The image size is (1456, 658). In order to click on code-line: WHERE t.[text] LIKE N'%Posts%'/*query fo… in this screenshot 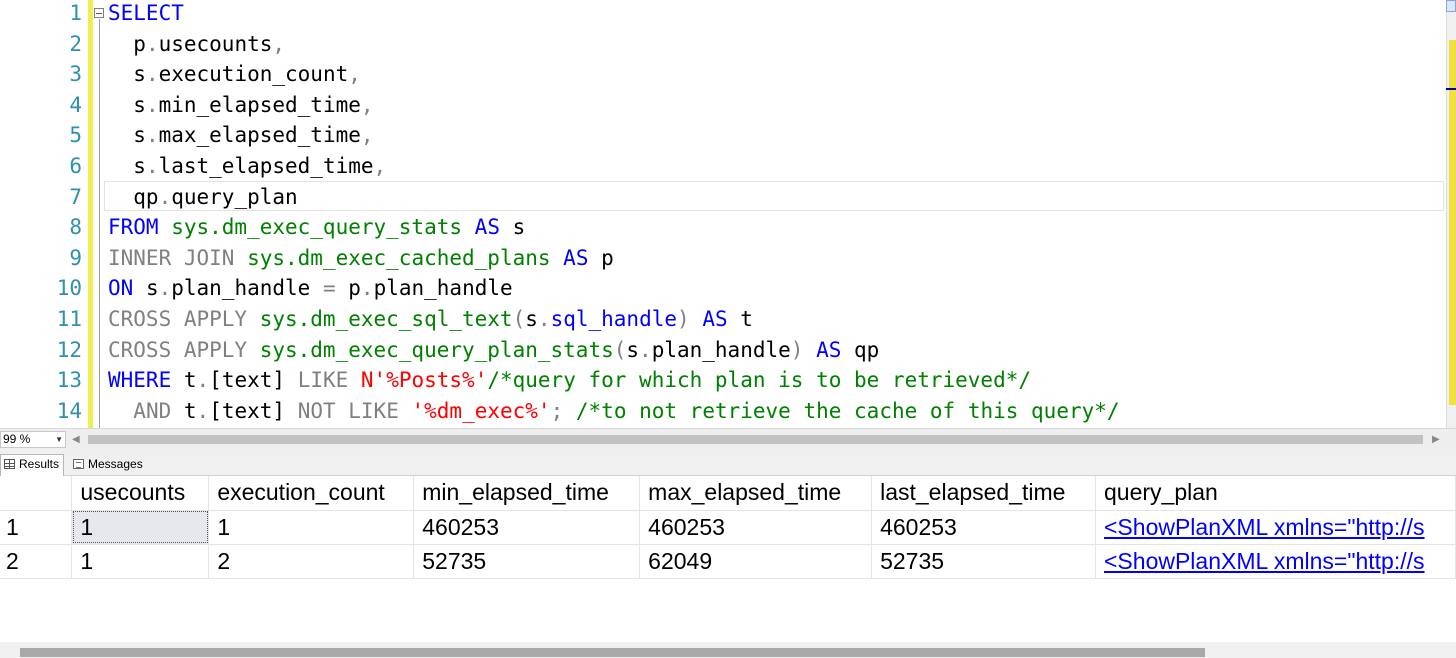, I will do `click(569, 380)`.